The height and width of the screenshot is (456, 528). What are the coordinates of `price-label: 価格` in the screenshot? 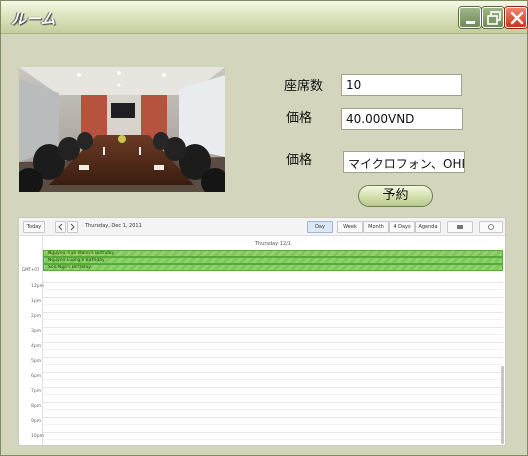 It's located at (299, 118).